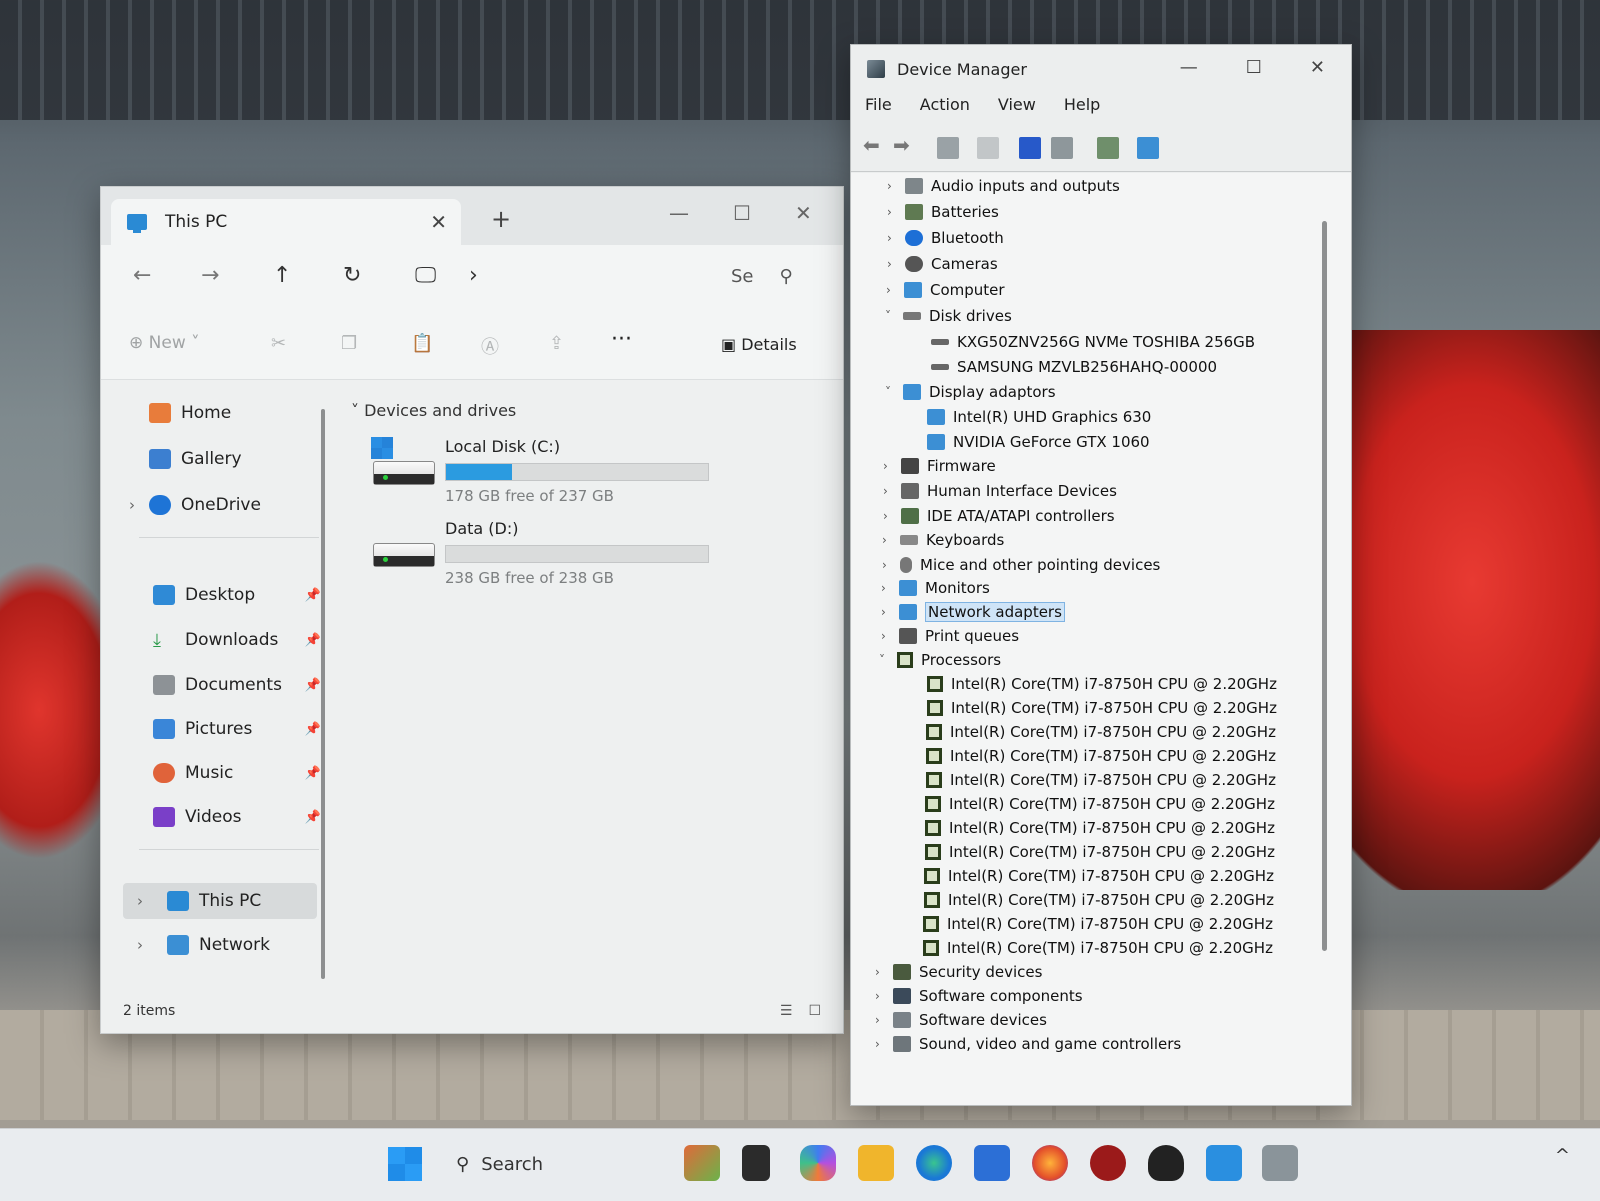  Describe the element at coordinates (499, 1164) in the screenshot. I see `taskbar-search: ⚲ Search` at that location.